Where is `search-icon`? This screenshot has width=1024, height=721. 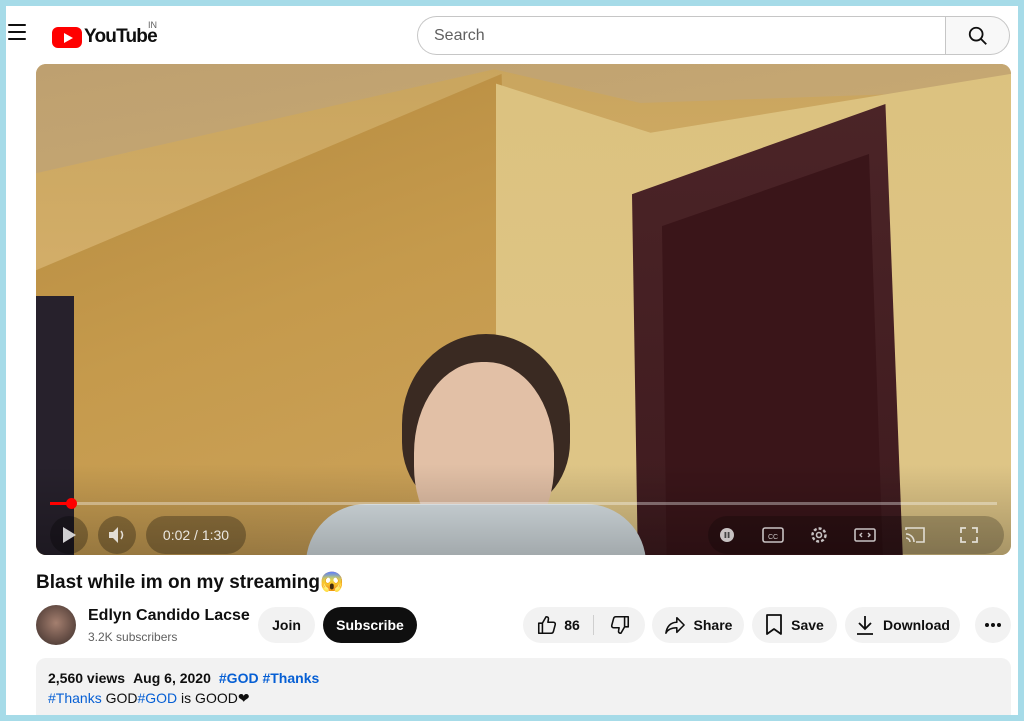 search-icon is located at coordinates (977, 35).